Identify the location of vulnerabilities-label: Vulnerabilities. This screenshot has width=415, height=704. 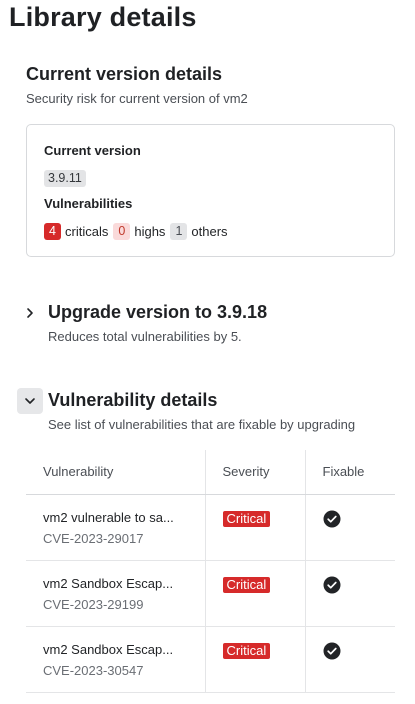
(88, 203).